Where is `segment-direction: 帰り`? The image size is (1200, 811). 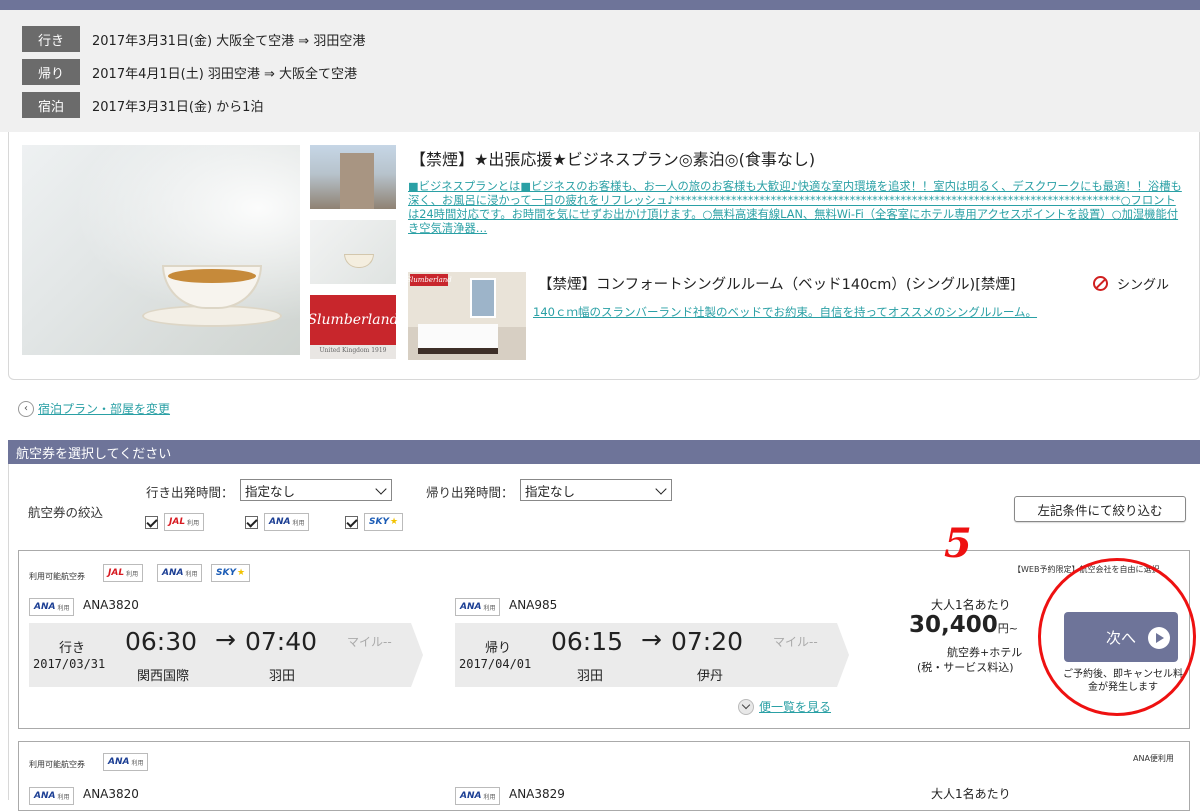
segment-direction: 帰り is located at coordinates (498, 648).